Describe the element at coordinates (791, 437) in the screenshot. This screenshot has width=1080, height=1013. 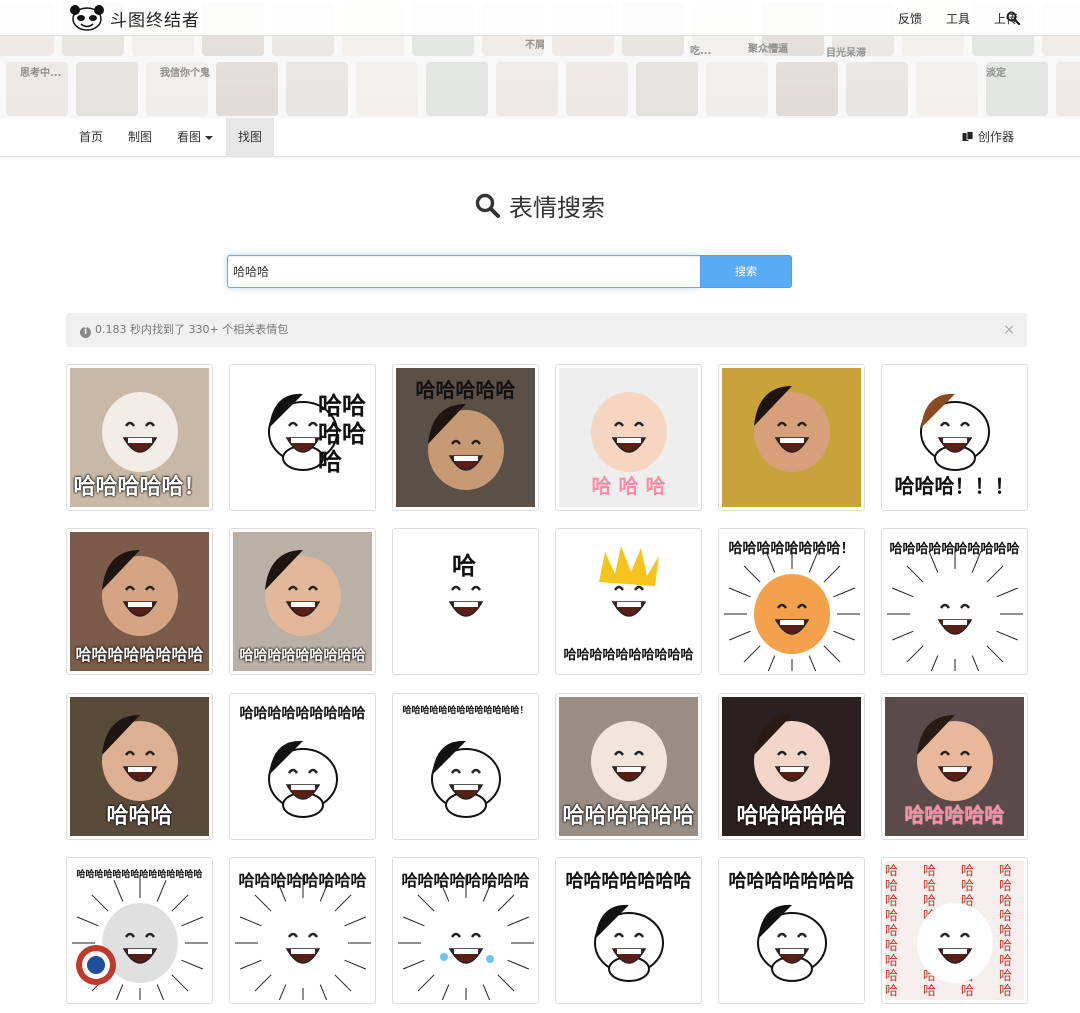
I see `result-card` at that location.